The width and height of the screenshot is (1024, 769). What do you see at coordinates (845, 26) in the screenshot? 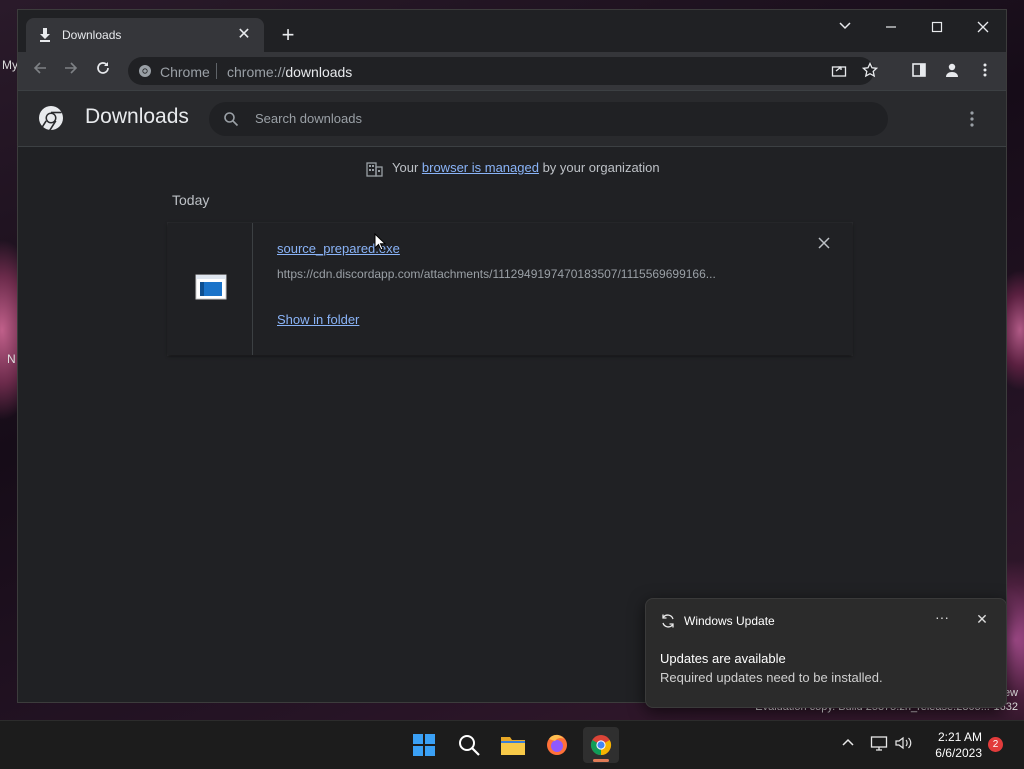
I see `chevron-down-icon` at bounding box center [845, 26].